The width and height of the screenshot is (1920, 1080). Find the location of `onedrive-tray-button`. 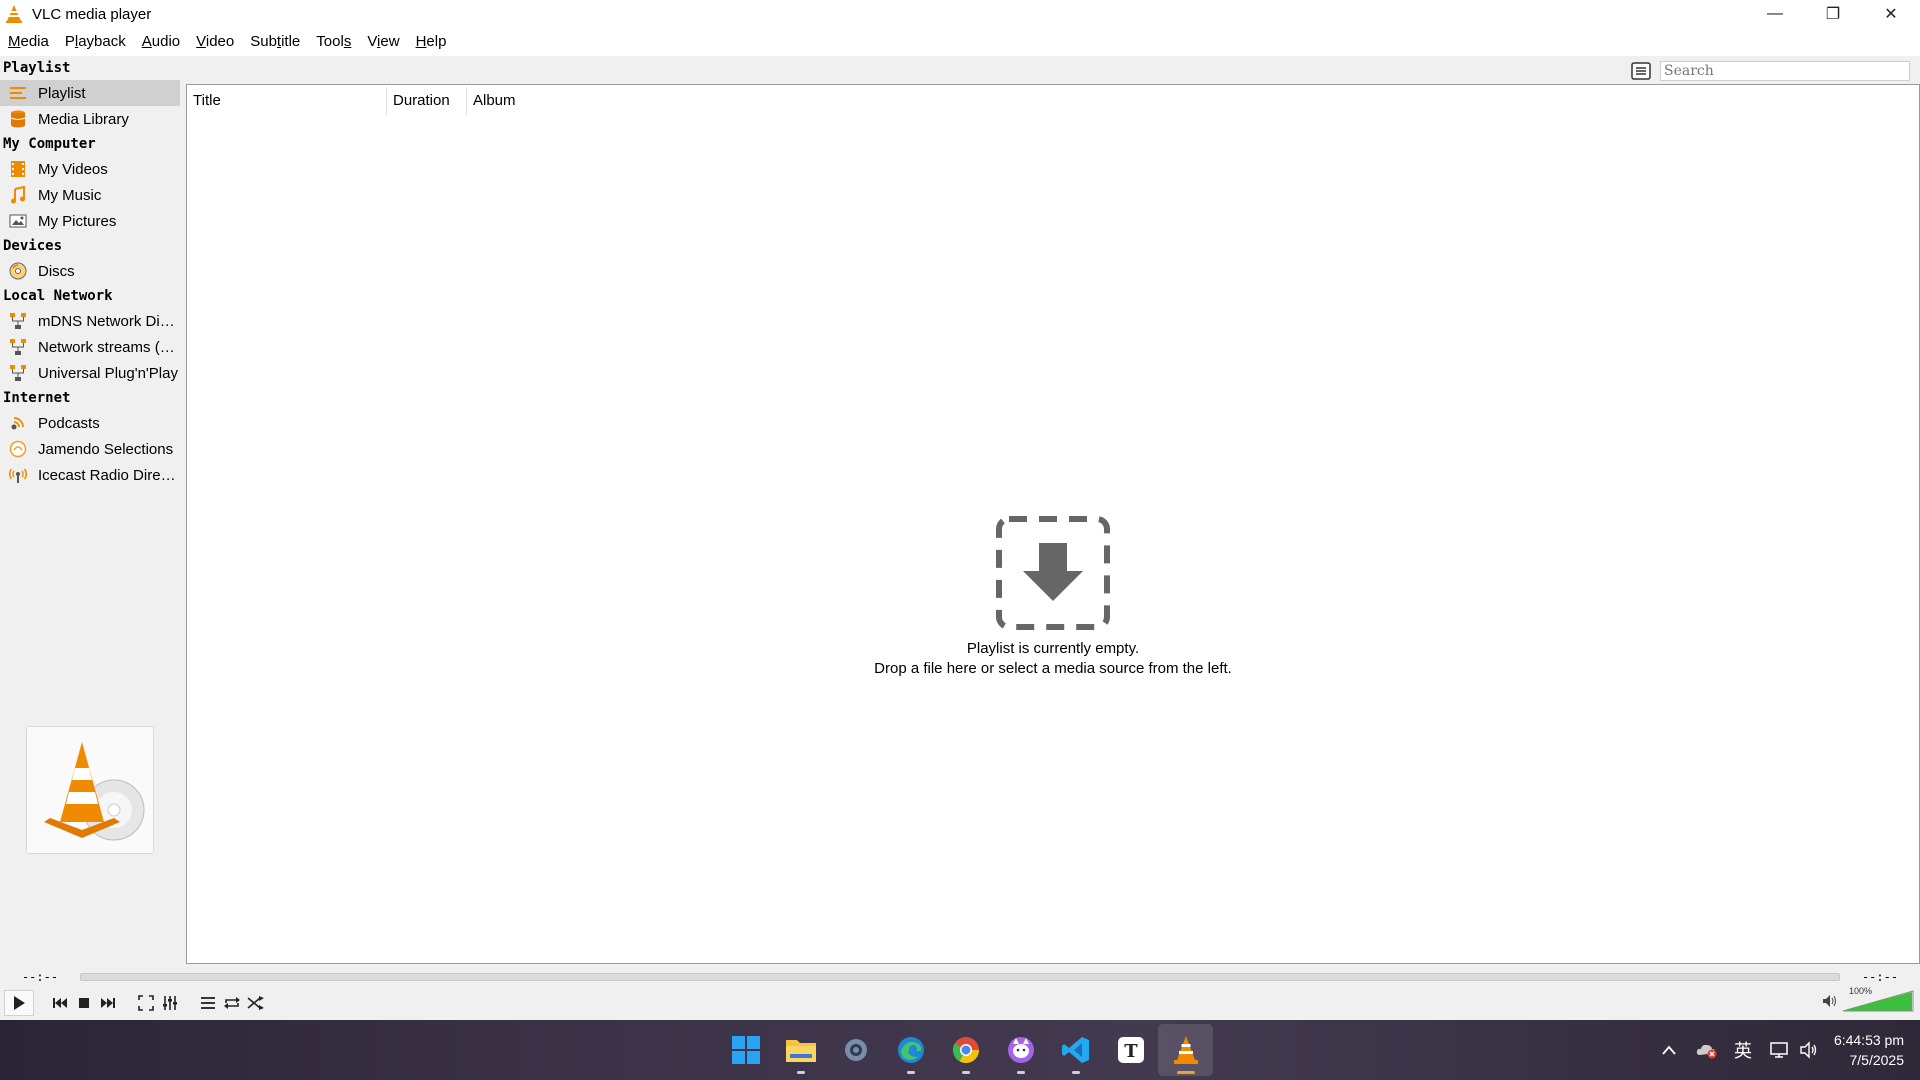

onedrive-tray-button is located at coordinates (1707, 1050).